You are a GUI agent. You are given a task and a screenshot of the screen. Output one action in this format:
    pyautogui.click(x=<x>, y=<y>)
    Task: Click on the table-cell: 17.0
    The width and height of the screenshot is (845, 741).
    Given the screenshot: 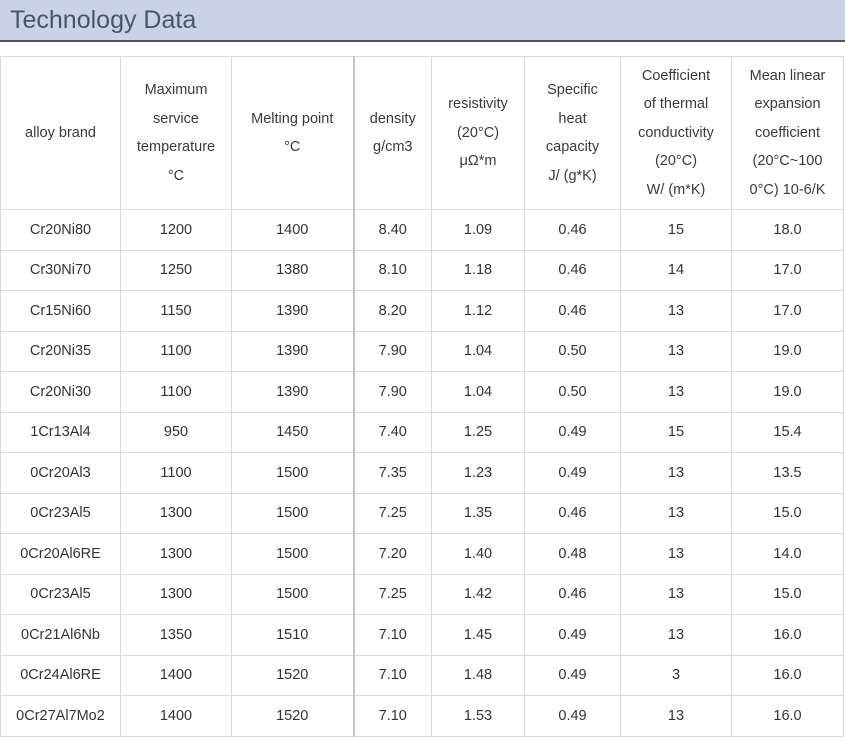 What is the action you would take?
    pyautogui.click(x=787, y=311)
    